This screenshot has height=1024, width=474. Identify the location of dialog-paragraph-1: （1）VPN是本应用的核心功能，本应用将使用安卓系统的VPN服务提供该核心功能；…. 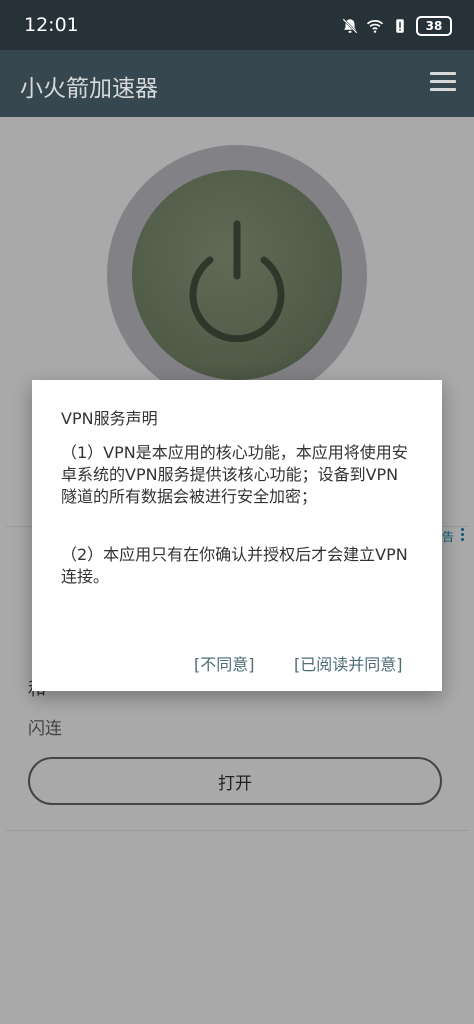
(234, 474).